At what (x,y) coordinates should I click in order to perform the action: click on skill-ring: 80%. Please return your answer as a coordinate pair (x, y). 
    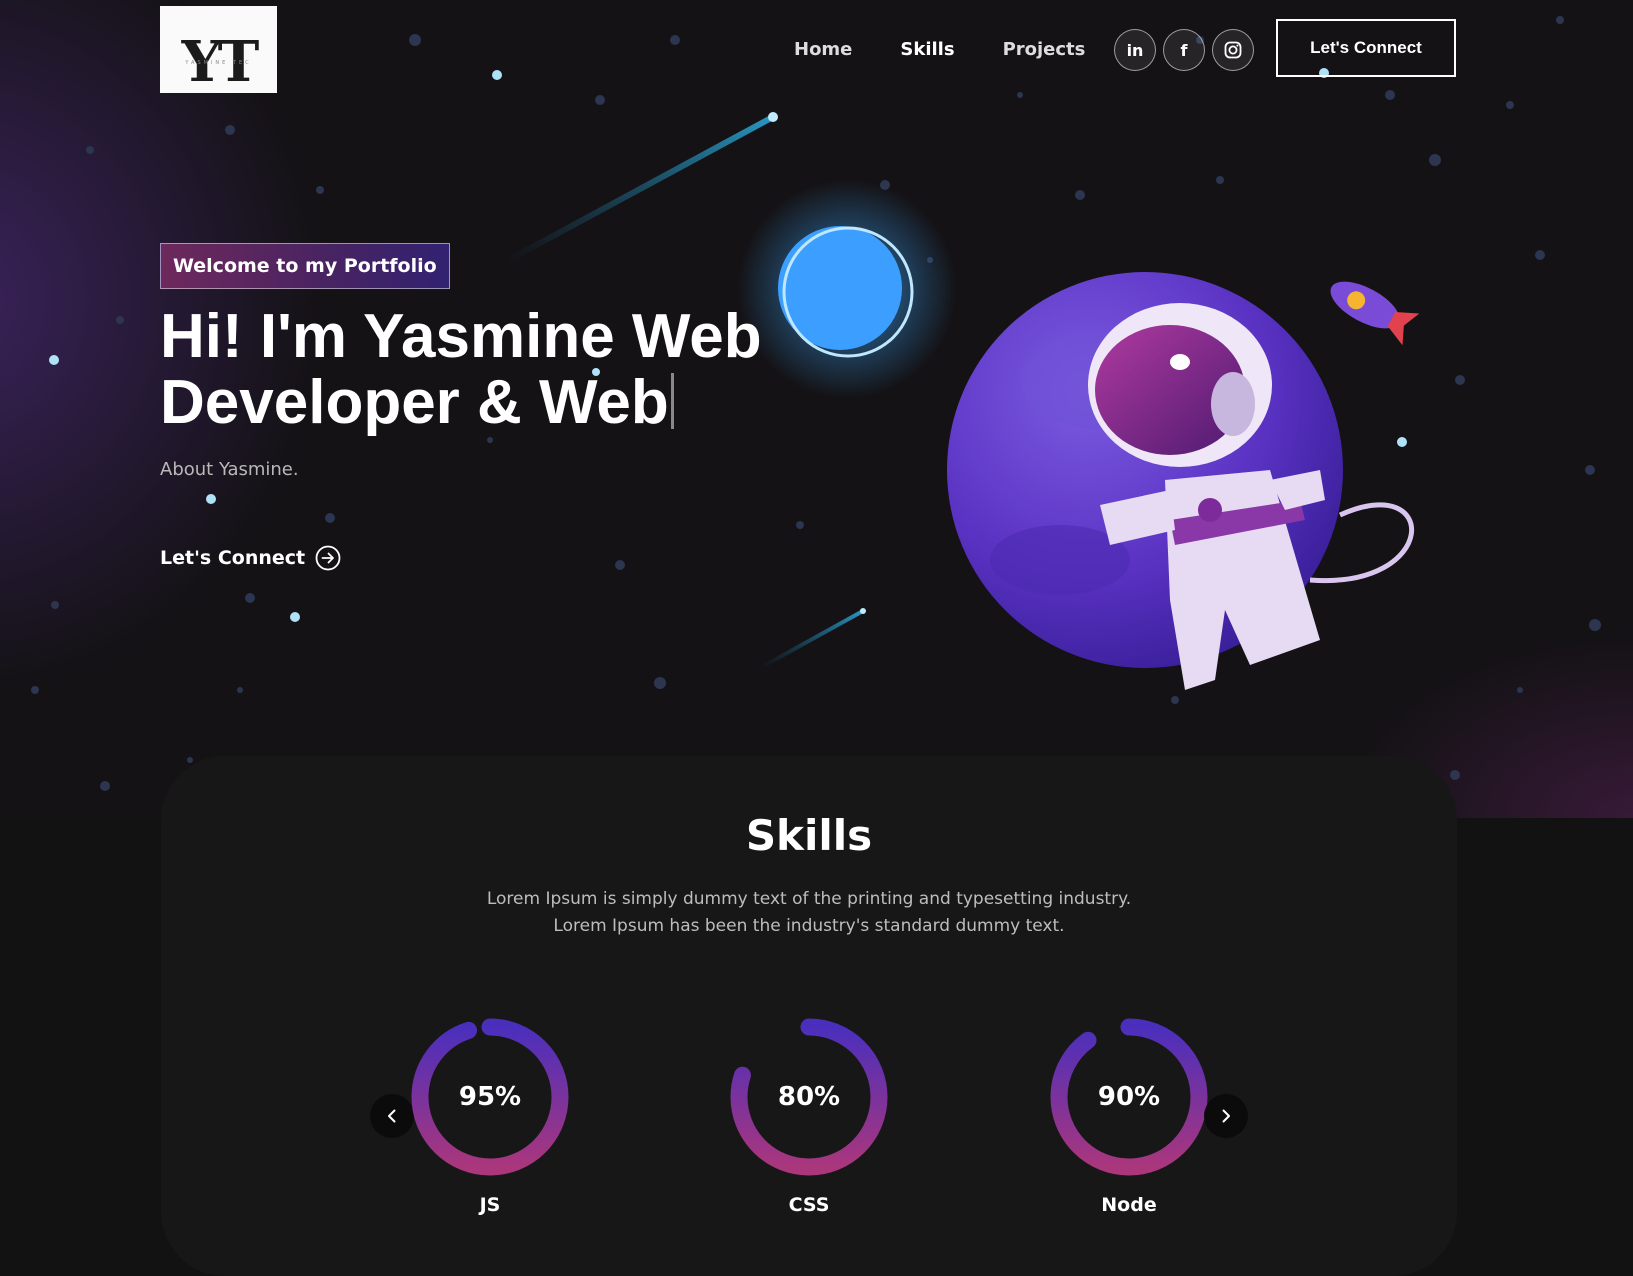
    Looking at the image, I should click on (809, 1097).